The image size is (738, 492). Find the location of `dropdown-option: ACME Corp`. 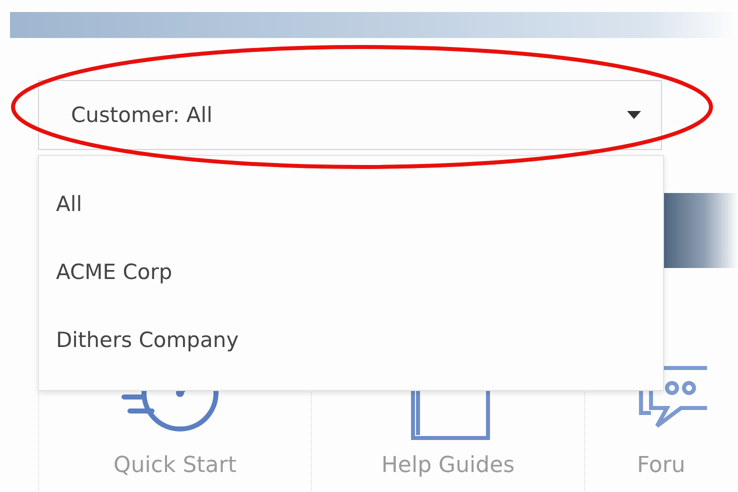

dropdown-option: ACME Corp is located at coordinates (351, 288).